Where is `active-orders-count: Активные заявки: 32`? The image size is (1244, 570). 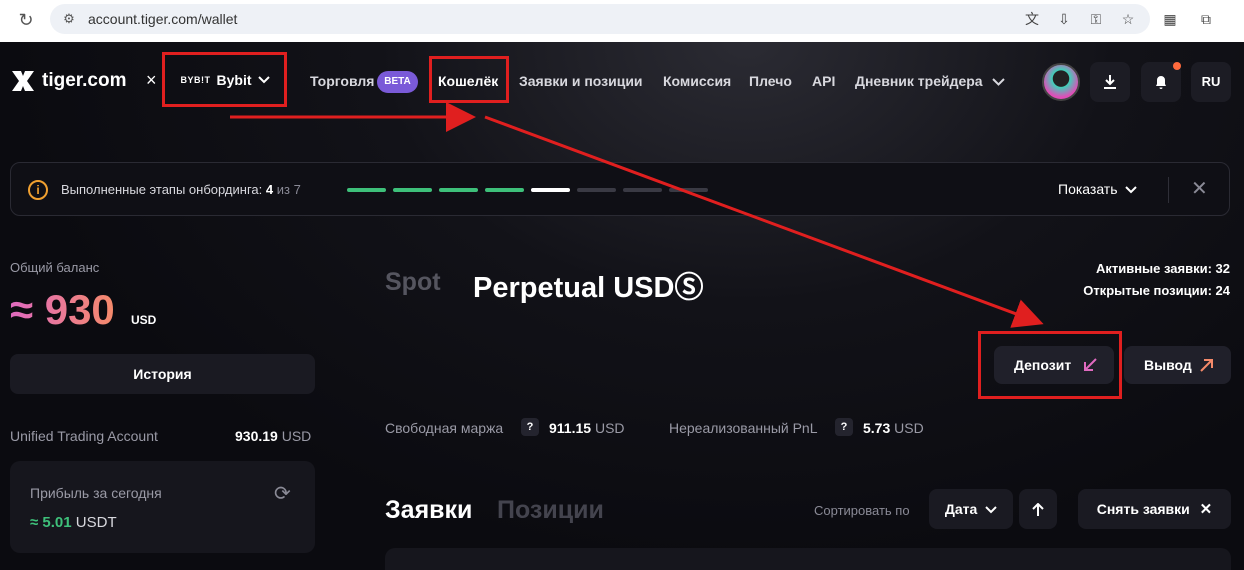
active-orders-count: Активные заявки: 32 is located at coordinates (1162, 268).